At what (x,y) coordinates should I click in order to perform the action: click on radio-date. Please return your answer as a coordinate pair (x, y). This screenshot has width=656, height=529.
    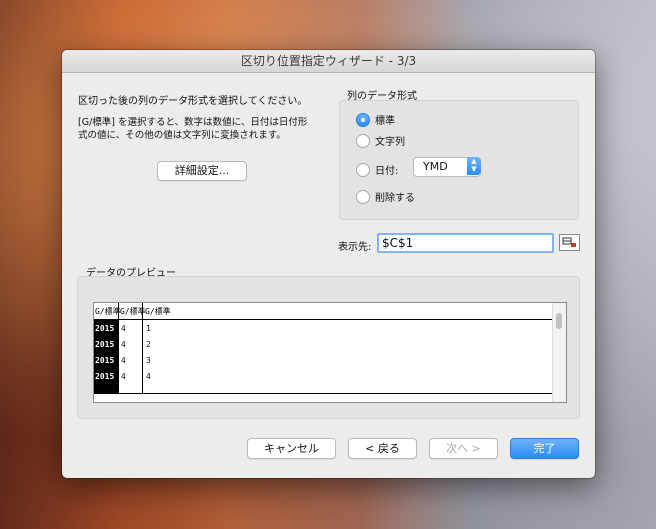
    Looking at the image, I should click on (363, 170).